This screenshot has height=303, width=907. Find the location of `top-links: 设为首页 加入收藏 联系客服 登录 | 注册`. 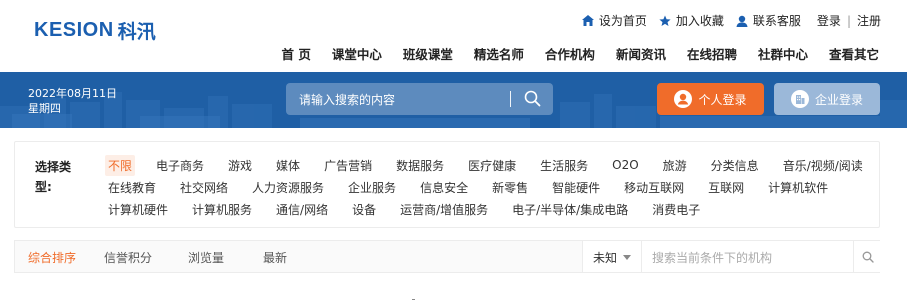

top-links: 设为首页 加入收藏 联系客服 登录 | 注册 is located at coordinates (725, 20).